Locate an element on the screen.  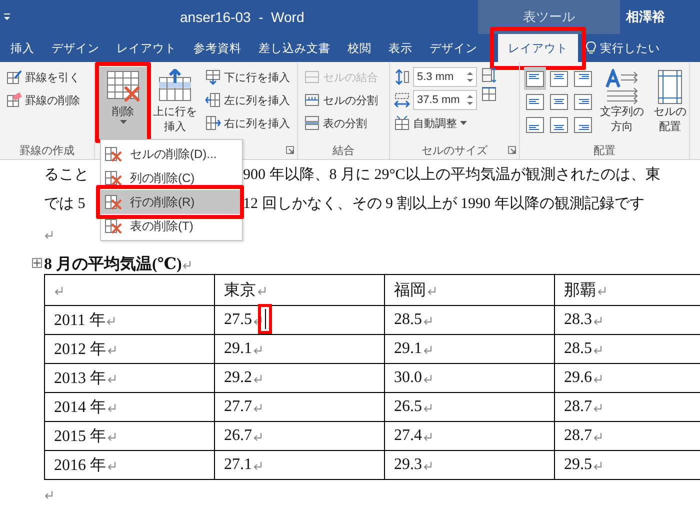
ribbon-button: 下に行を挿入 is located at coordinates (247, 77).